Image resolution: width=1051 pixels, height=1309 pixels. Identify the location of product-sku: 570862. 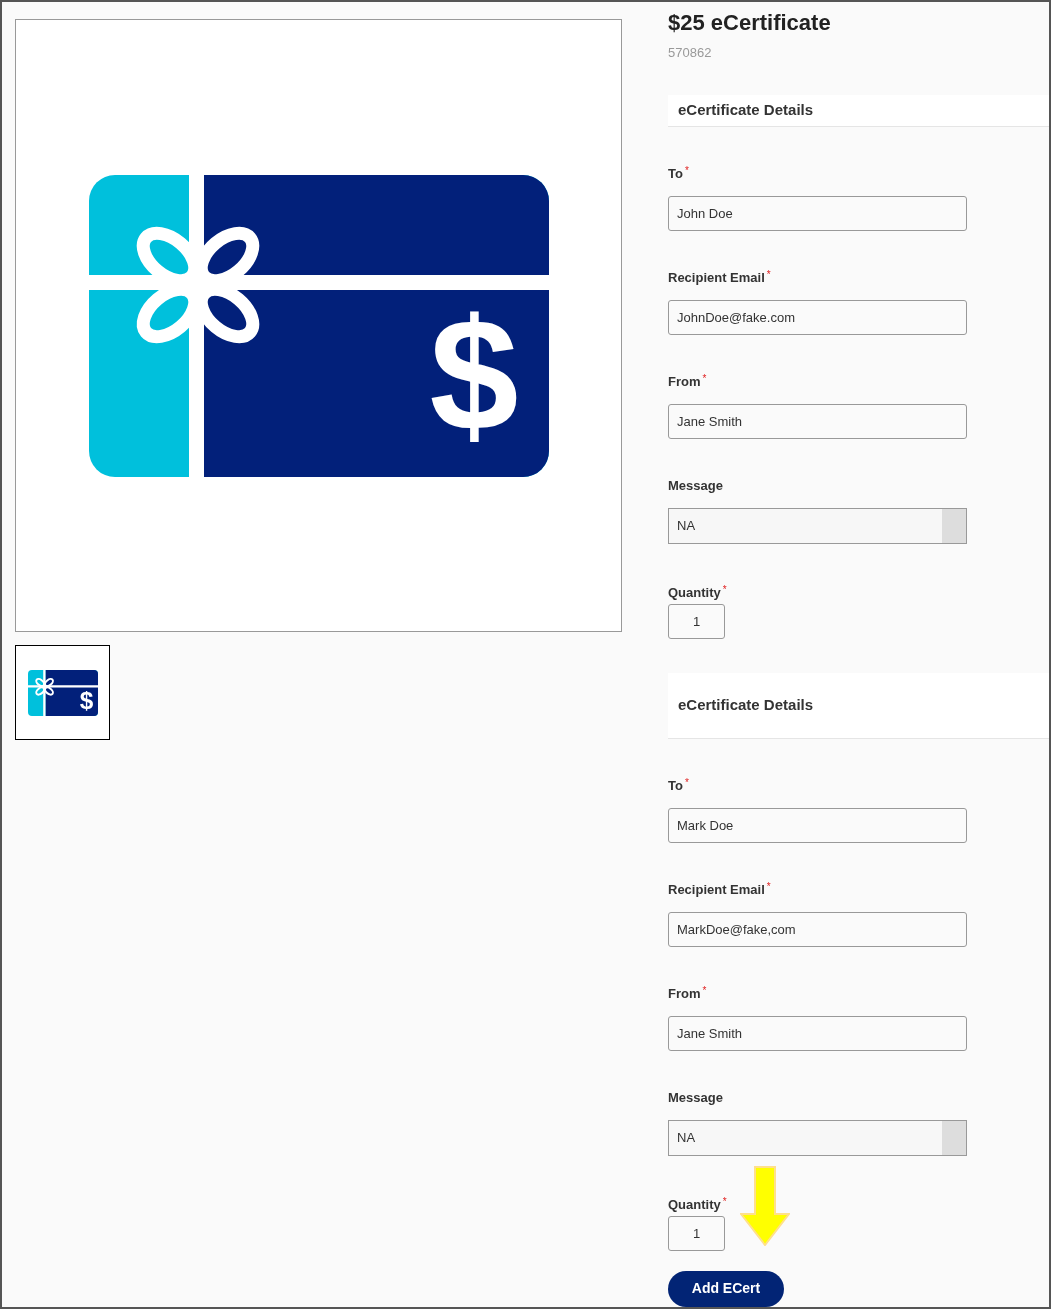
(690, 53).